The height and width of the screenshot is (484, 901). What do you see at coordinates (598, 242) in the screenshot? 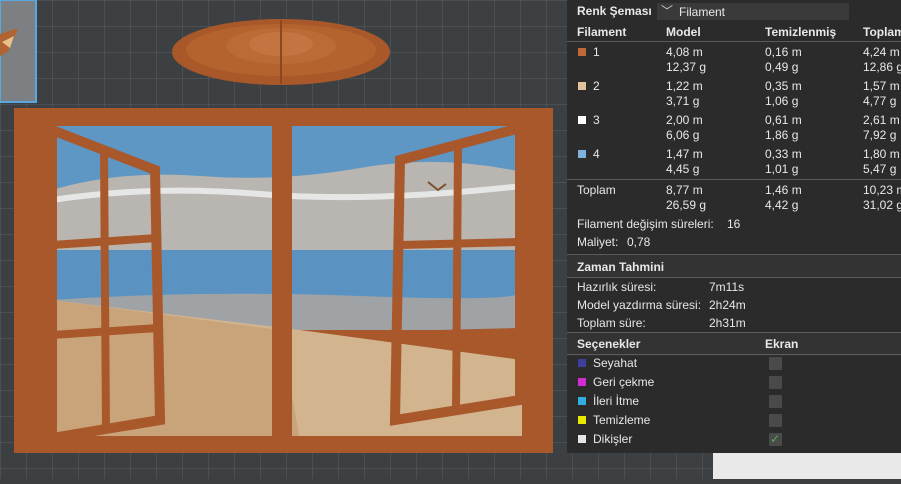
I see `cost-label: Maliyet:` at bounding box center [598, 242].